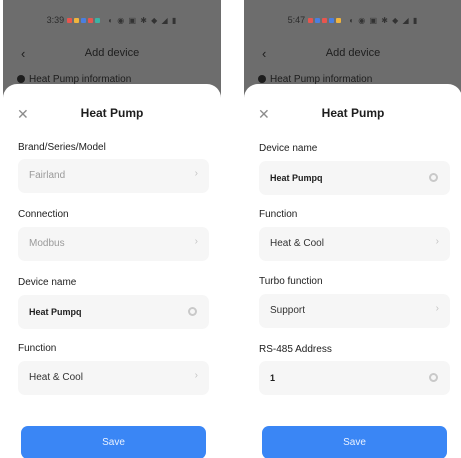  Describe the element at coordinates (113, 176) in the screenshot. I see `brand-series-model-select: Fairland ›` at that location.